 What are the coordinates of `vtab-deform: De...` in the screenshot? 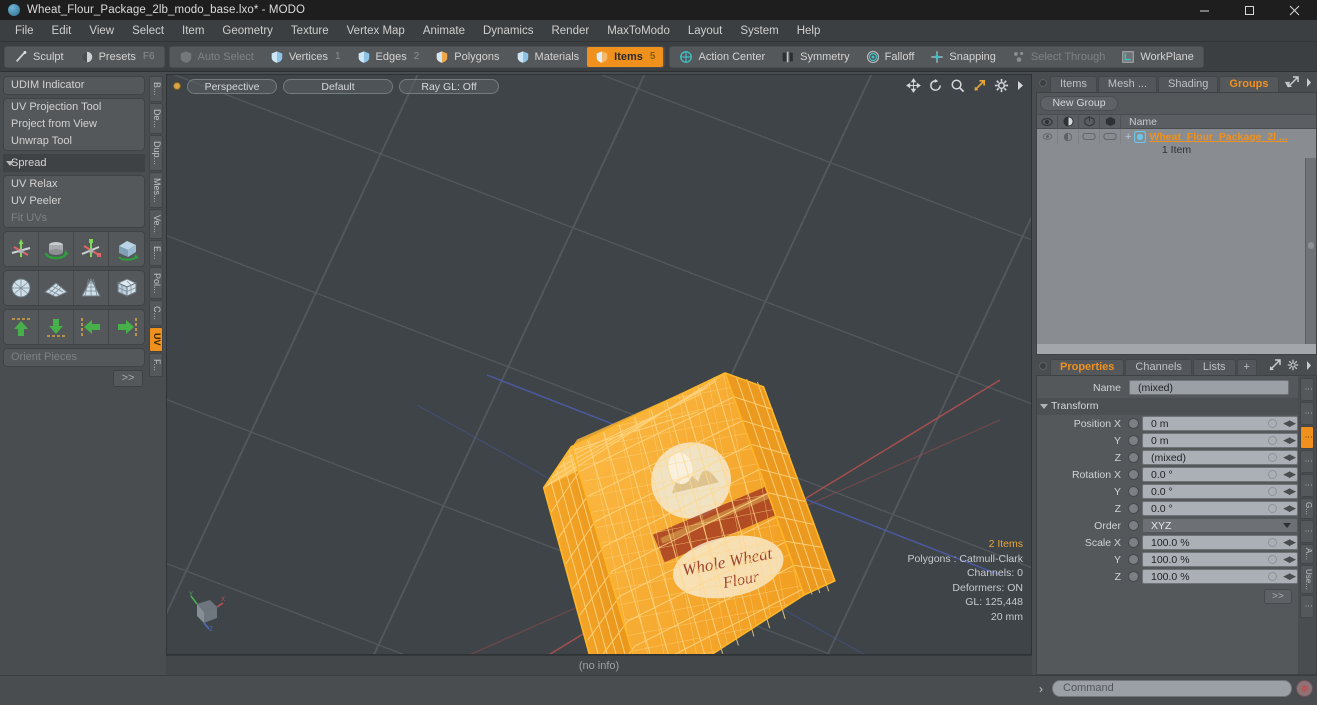 It's located at (156, 118).